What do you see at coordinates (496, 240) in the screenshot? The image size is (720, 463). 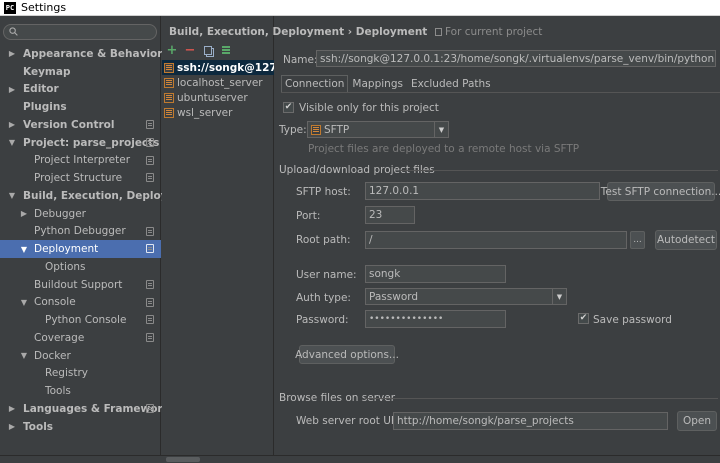 I see `root-path-field: /` at bounding box center [496, 240].